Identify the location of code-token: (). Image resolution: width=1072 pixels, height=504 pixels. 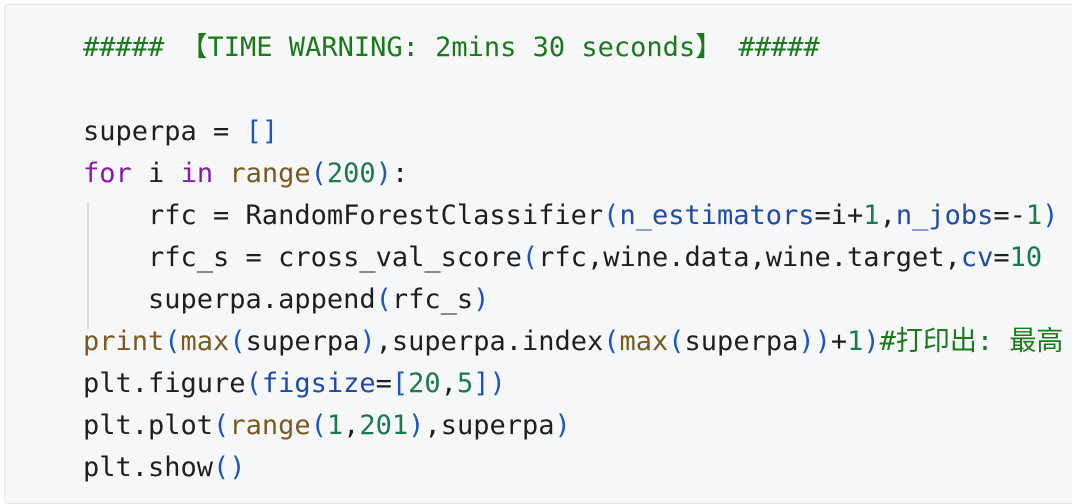
(229, 467).